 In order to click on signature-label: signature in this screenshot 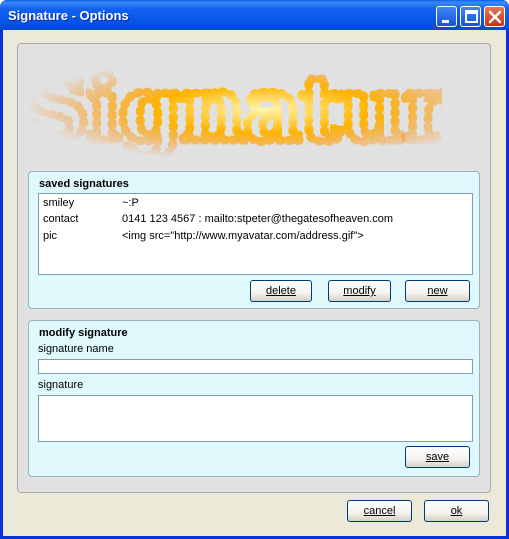, I will do `click(61, 385)`.